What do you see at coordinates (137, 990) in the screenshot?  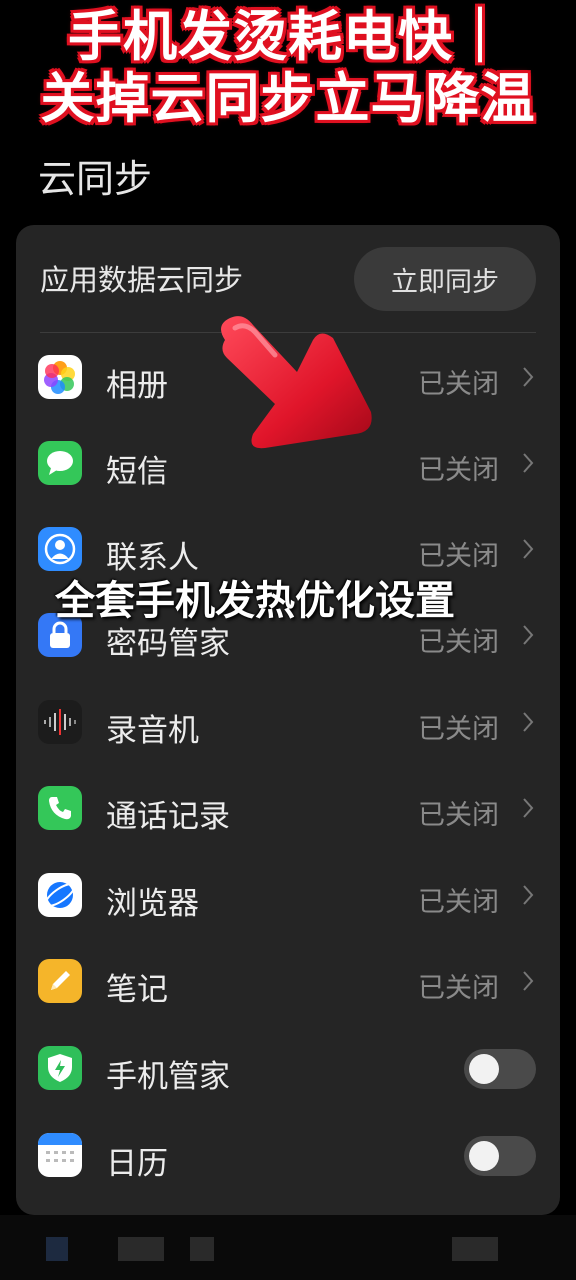 I see `item-label: 笔记` at bounding box center [137, 990].